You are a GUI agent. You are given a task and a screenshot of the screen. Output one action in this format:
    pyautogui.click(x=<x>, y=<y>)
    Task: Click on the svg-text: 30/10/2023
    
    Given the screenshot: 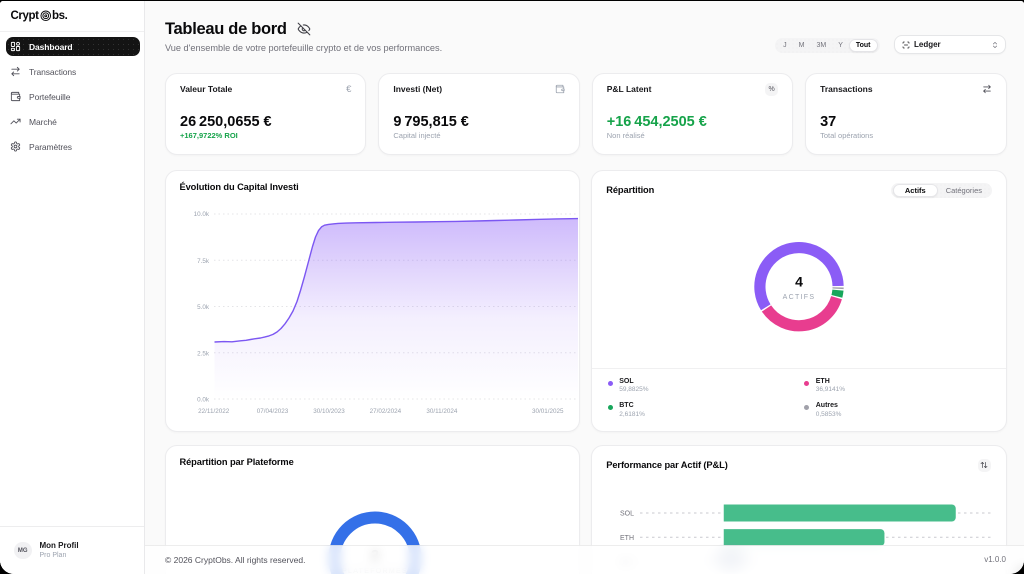 What is the action you would take?
    pyautogui.click(x=329, y=410)
    